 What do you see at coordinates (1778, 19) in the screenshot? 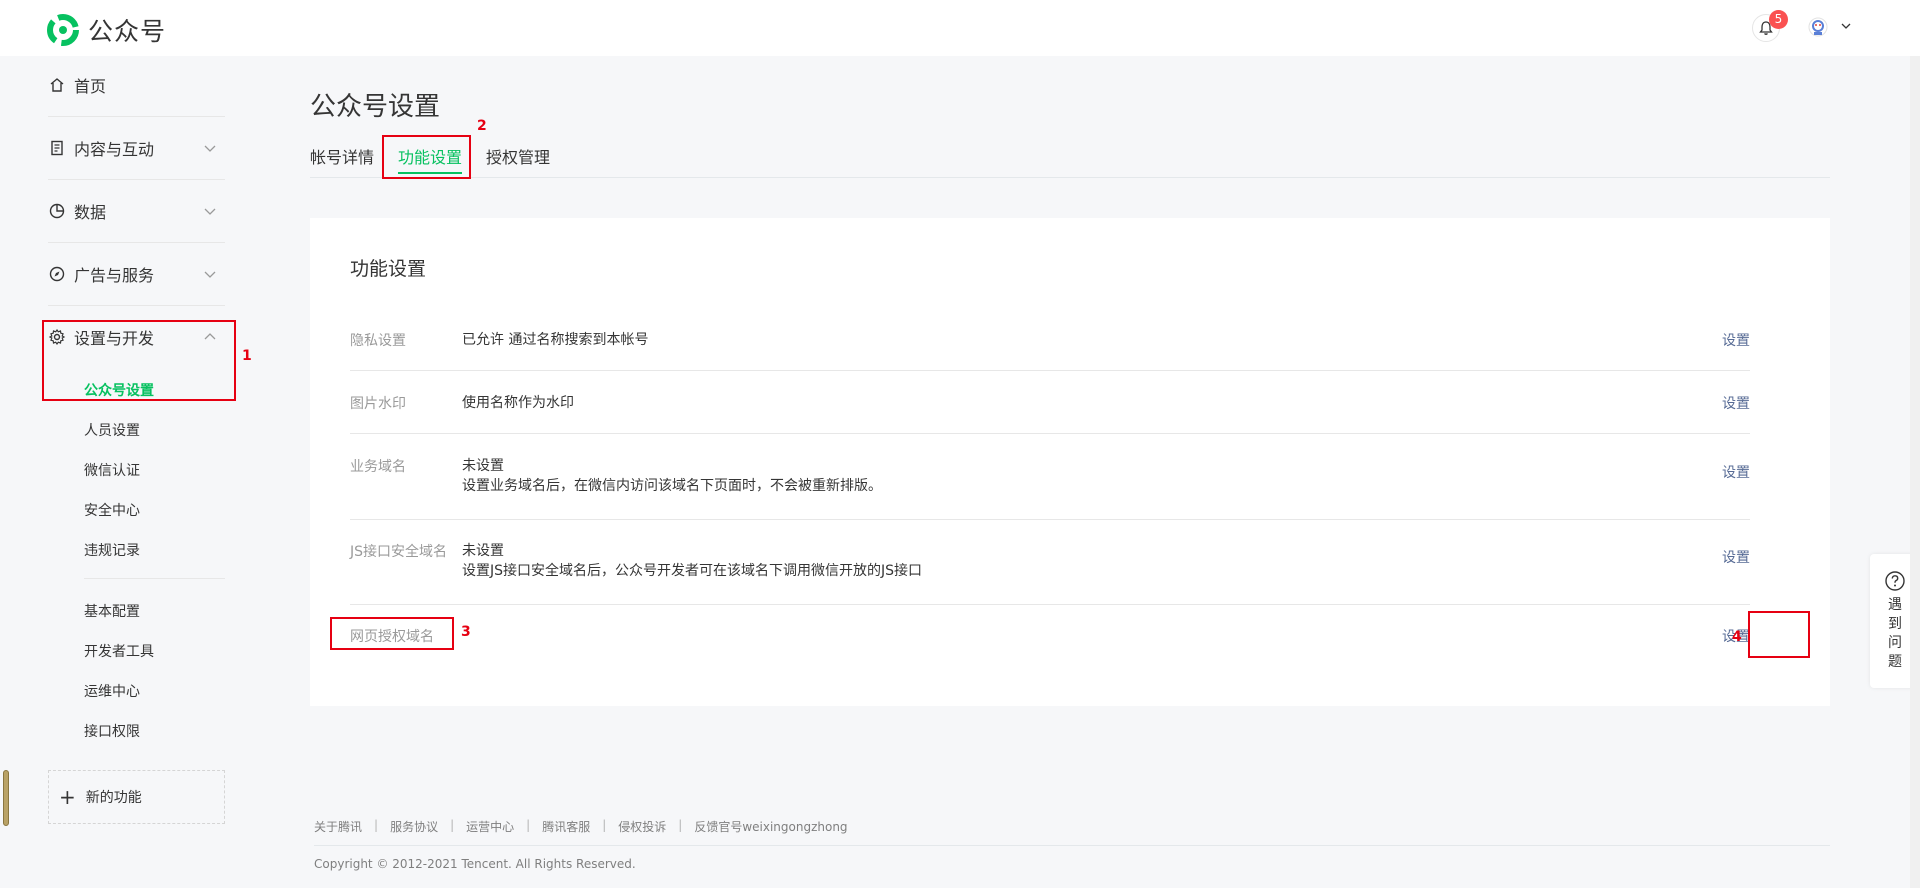
I see `notification-badge: 5` at bounding box center [1778, 19].